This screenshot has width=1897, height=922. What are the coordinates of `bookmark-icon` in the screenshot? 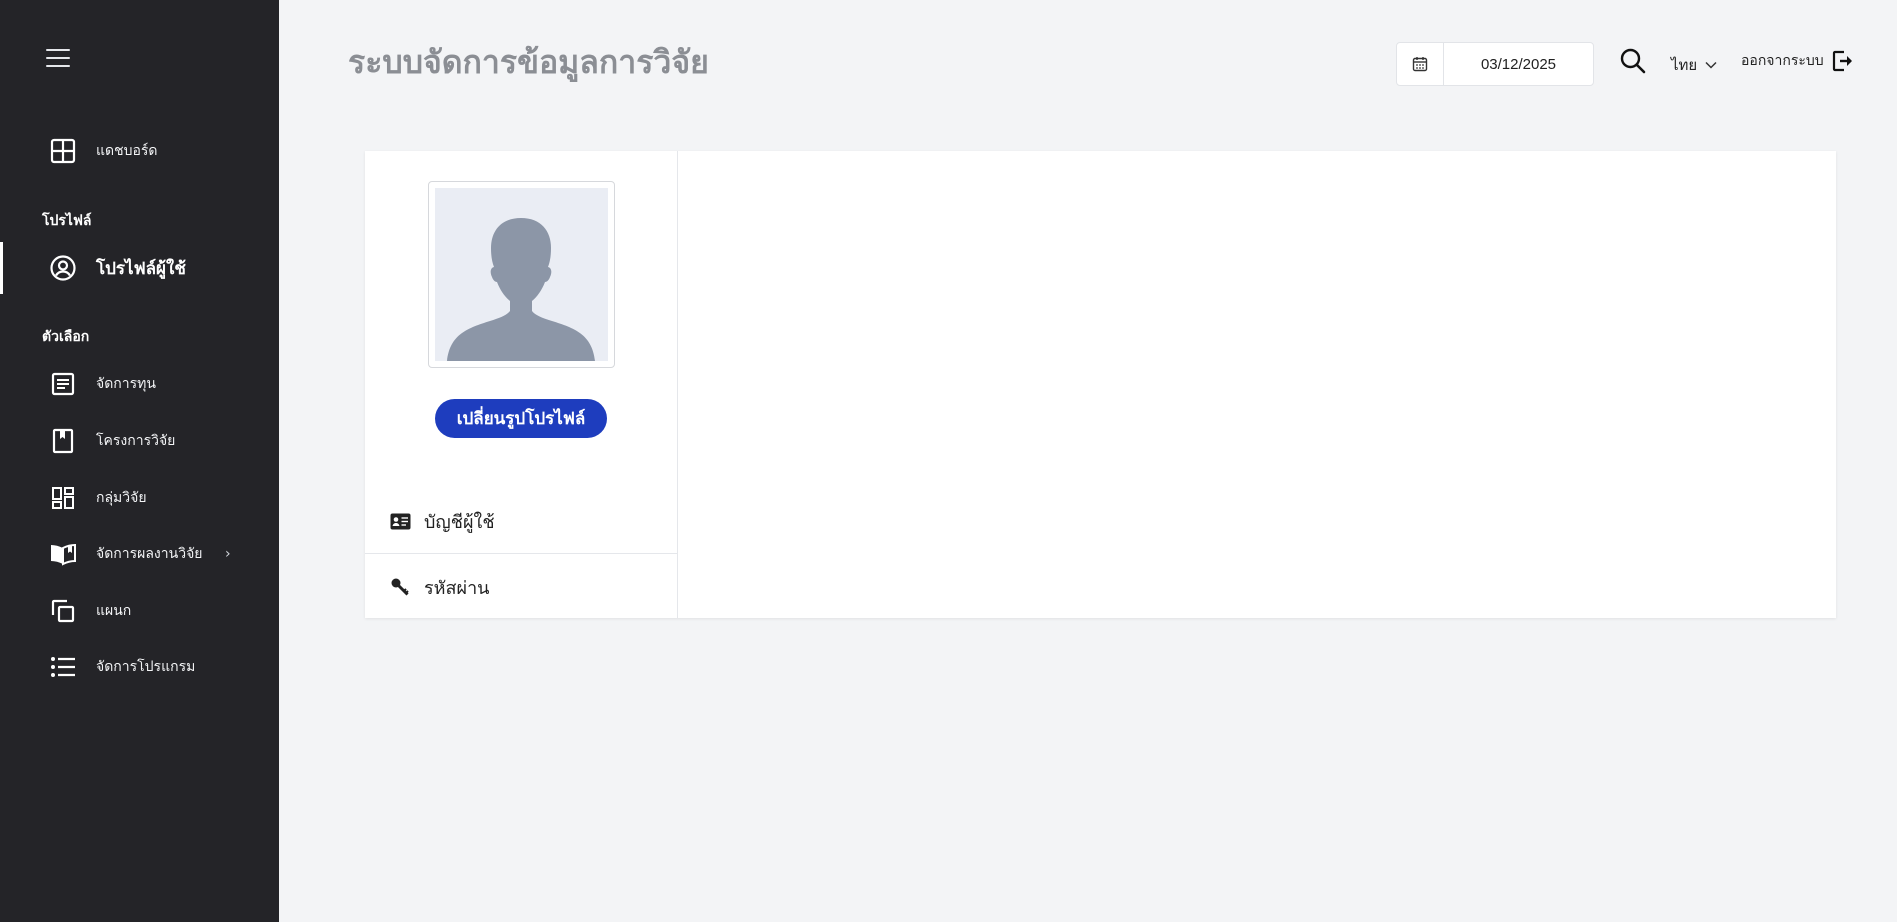 It's located at (63, 441).